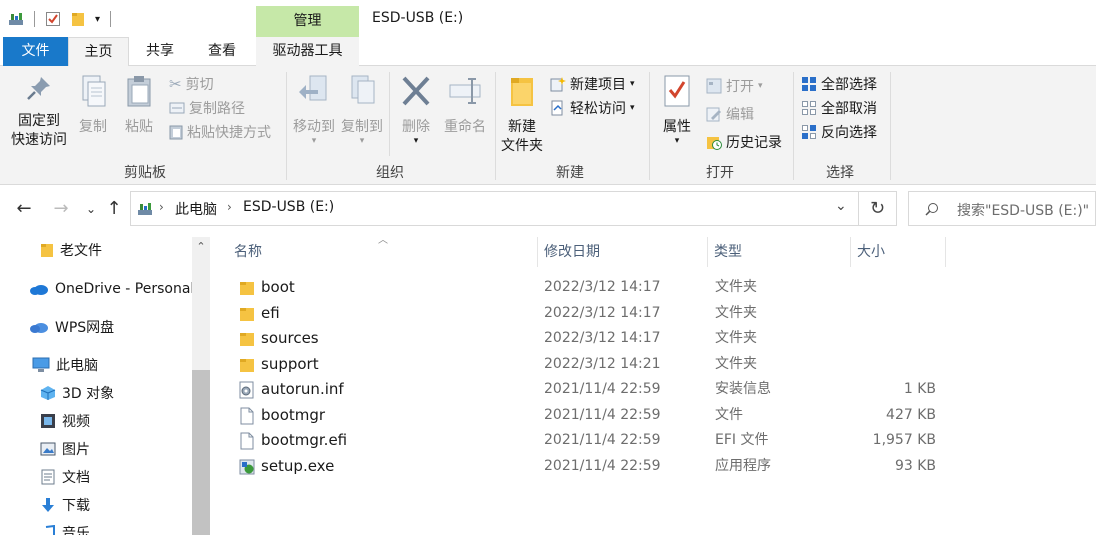 The height and width of the screenshot is (535, 1096). I want to click on video-icon, so click(48, 421).